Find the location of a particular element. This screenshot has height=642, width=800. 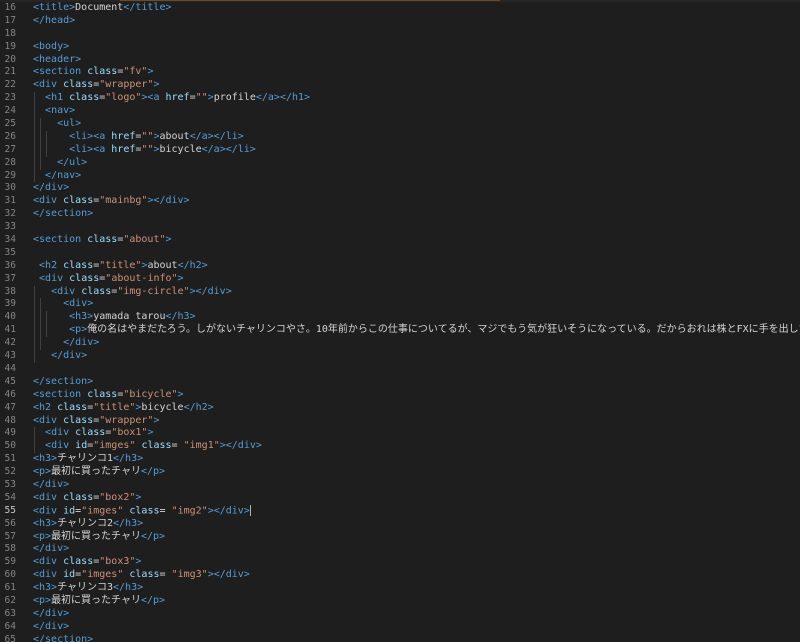

code-token: <section is located at coordinates (57, 72).